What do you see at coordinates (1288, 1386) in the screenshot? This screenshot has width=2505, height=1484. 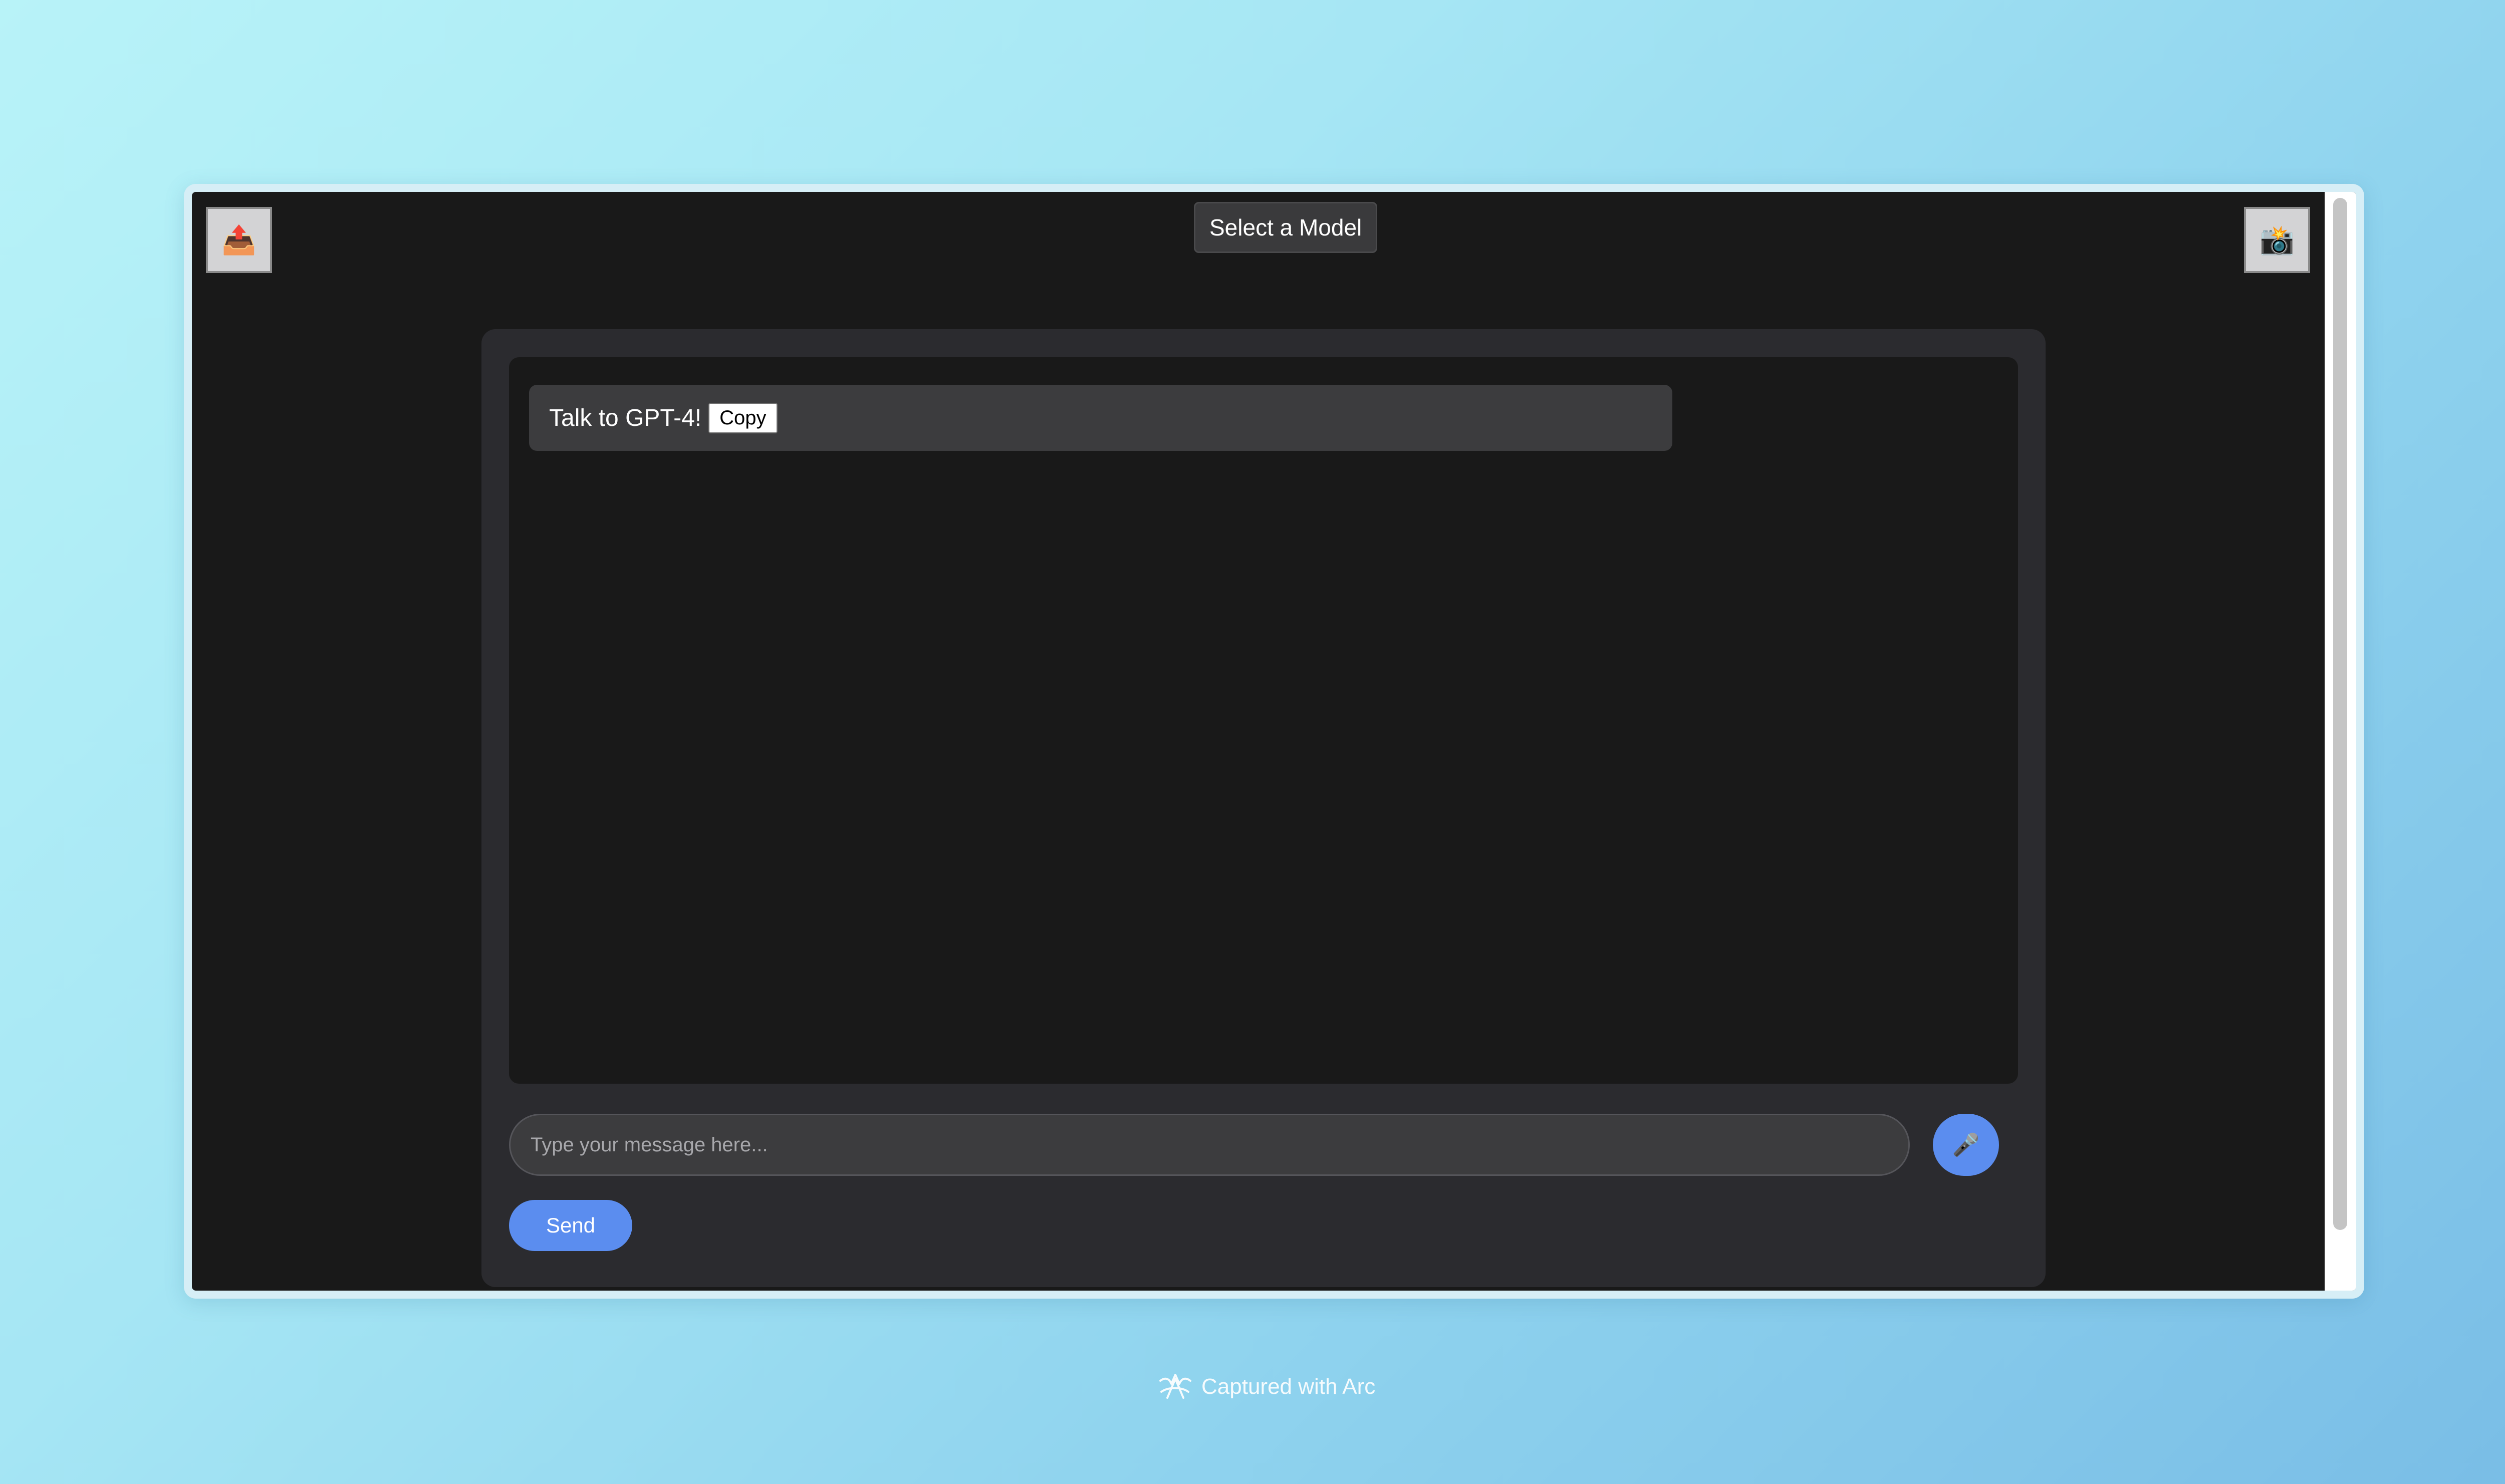 I see `capture-text: Captured with Arc` at bounding box center [1288, 1386].